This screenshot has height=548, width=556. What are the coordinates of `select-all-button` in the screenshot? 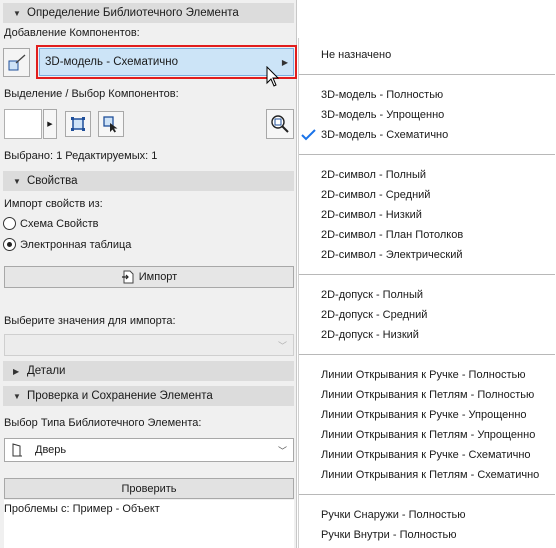 It's located at (78, 124).